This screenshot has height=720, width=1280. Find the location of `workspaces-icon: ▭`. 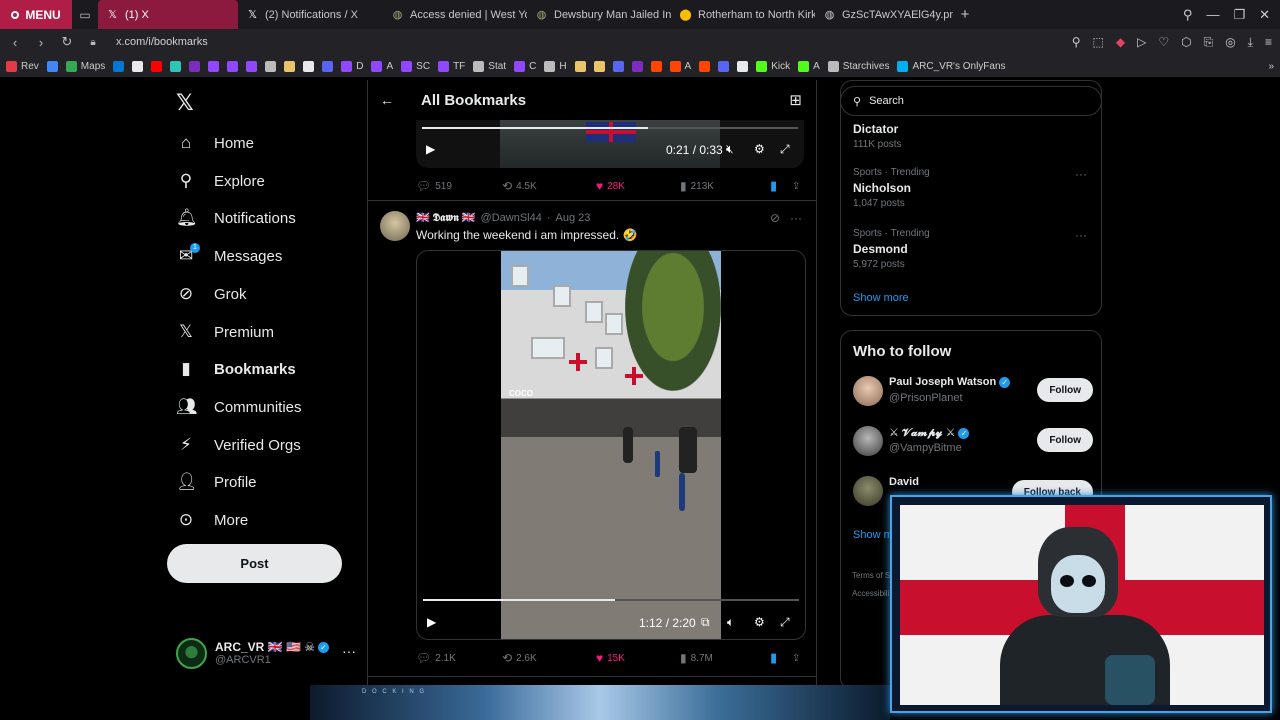

workspaces-icon: ▭ is located at coordinates (85, 14).